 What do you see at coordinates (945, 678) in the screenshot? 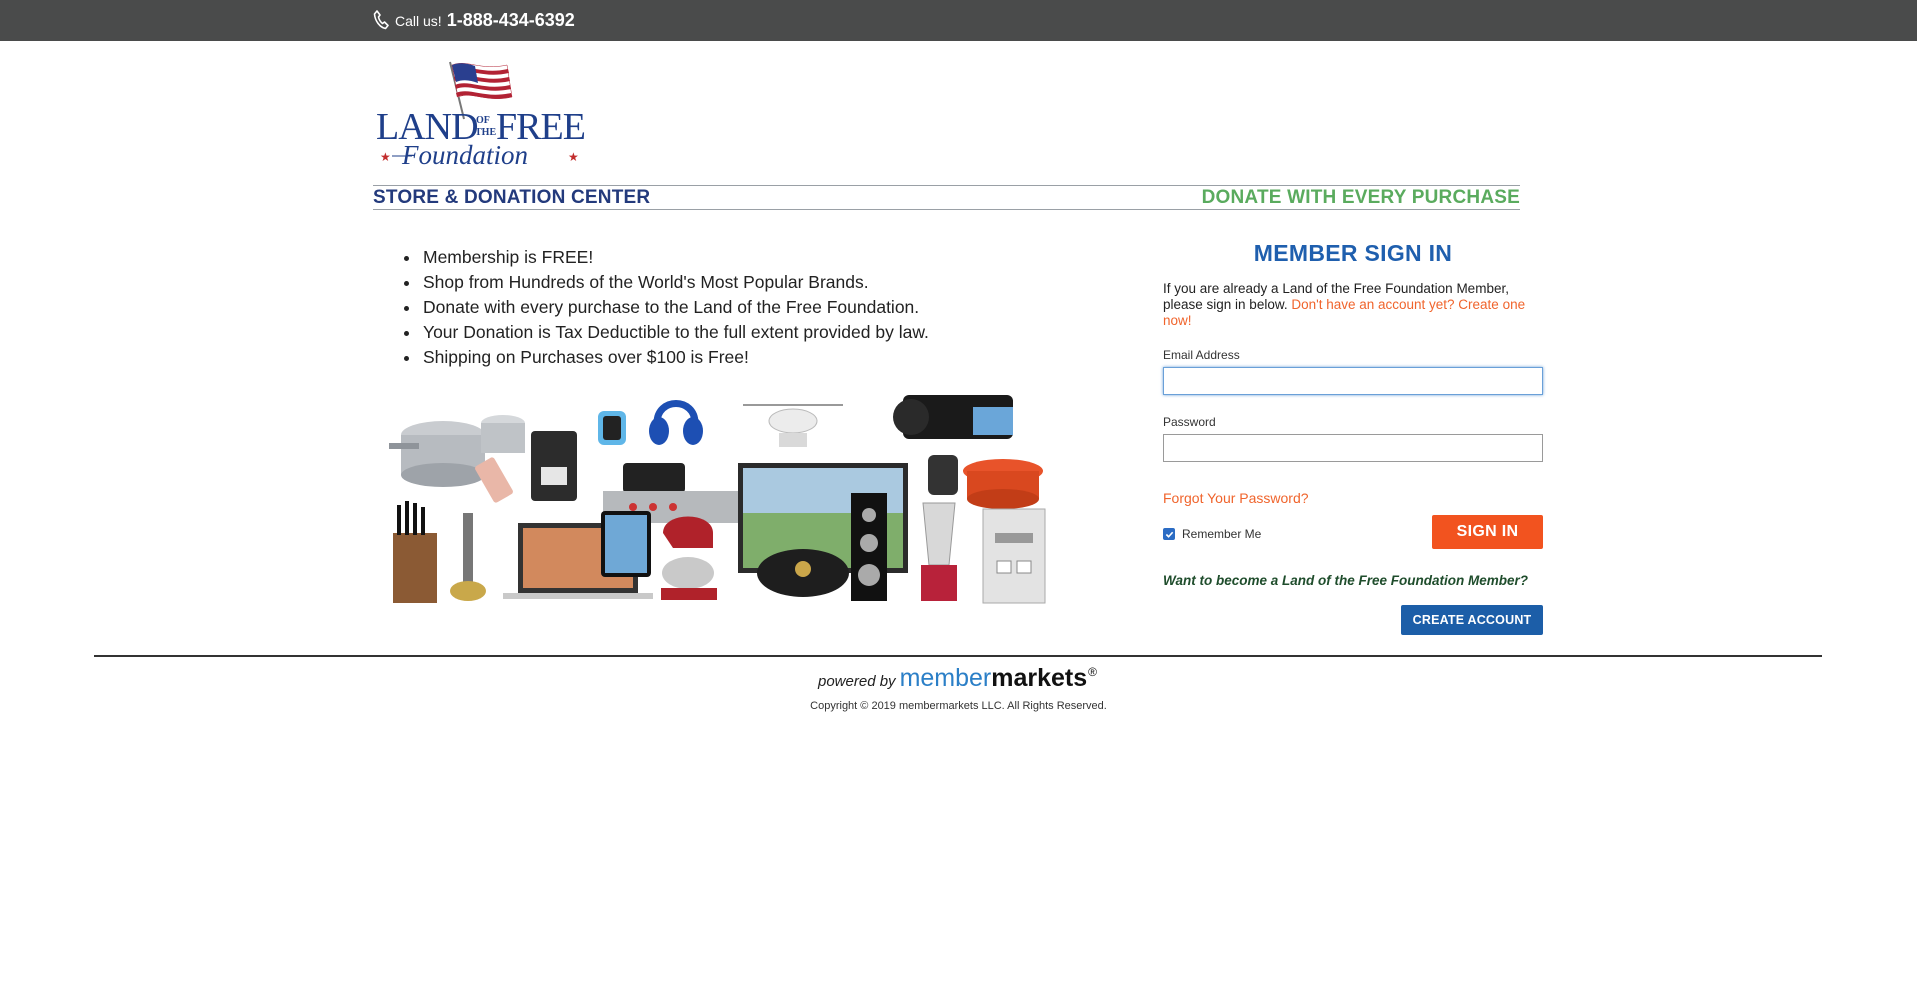
I see `brand-member-text: member` at bounding box center [945, 678].